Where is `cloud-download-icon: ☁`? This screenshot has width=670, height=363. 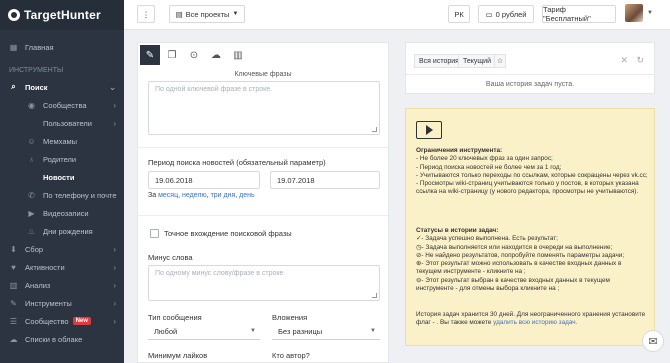
cloud-download-icon: ☁ is located at coordinates (216, 55).